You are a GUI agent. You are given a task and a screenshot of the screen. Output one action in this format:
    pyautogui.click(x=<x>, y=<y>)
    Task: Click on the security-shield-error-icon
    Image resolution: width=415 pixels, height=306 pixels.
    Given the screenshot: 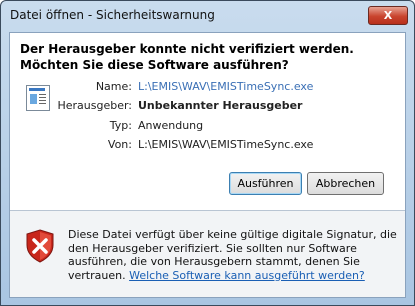 What is the action you would take?
    pyautogui.click(x=40, y=246)
    